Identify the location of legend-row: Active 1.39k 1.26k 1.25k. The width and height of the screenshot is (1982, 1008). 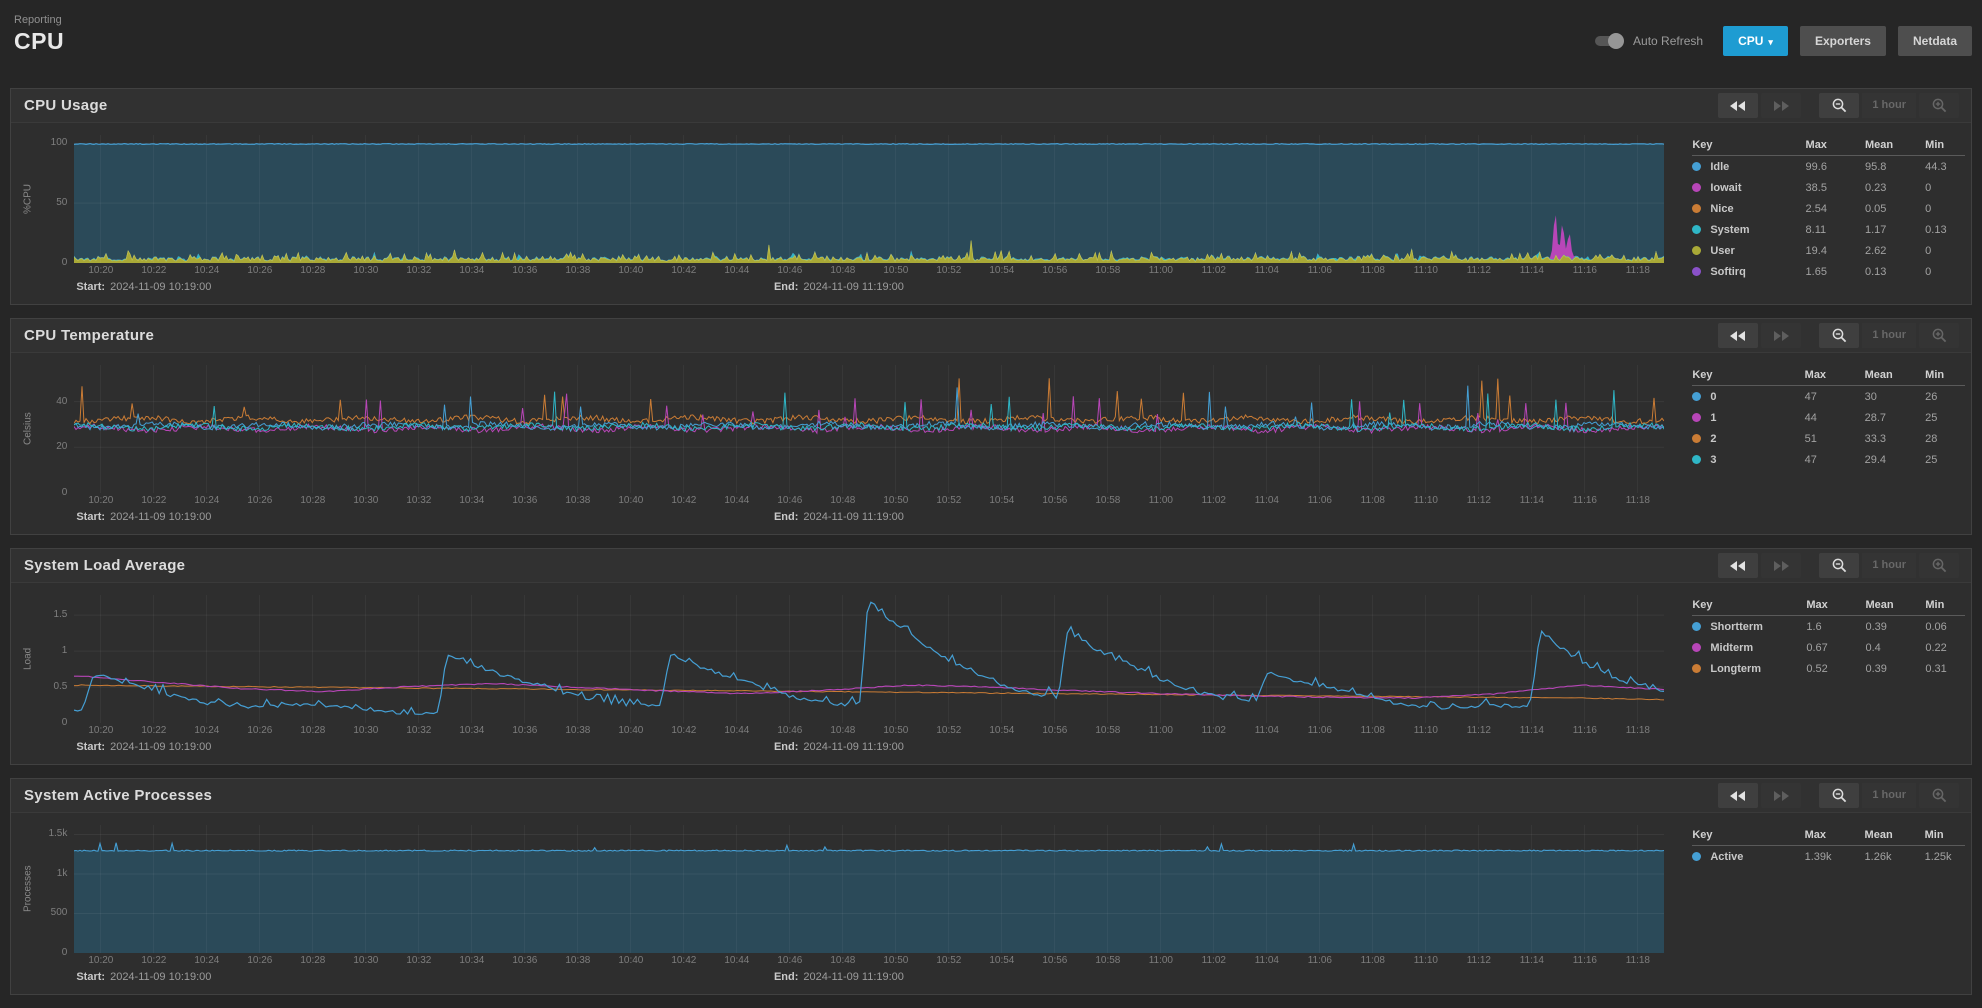
(1828, 857).